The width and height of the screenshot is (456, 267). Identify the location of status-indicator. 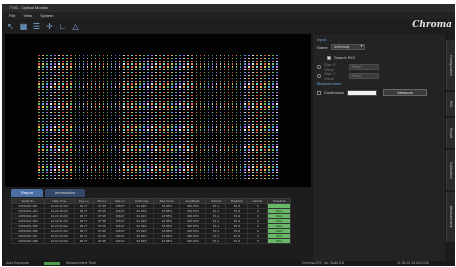
(52, 263).